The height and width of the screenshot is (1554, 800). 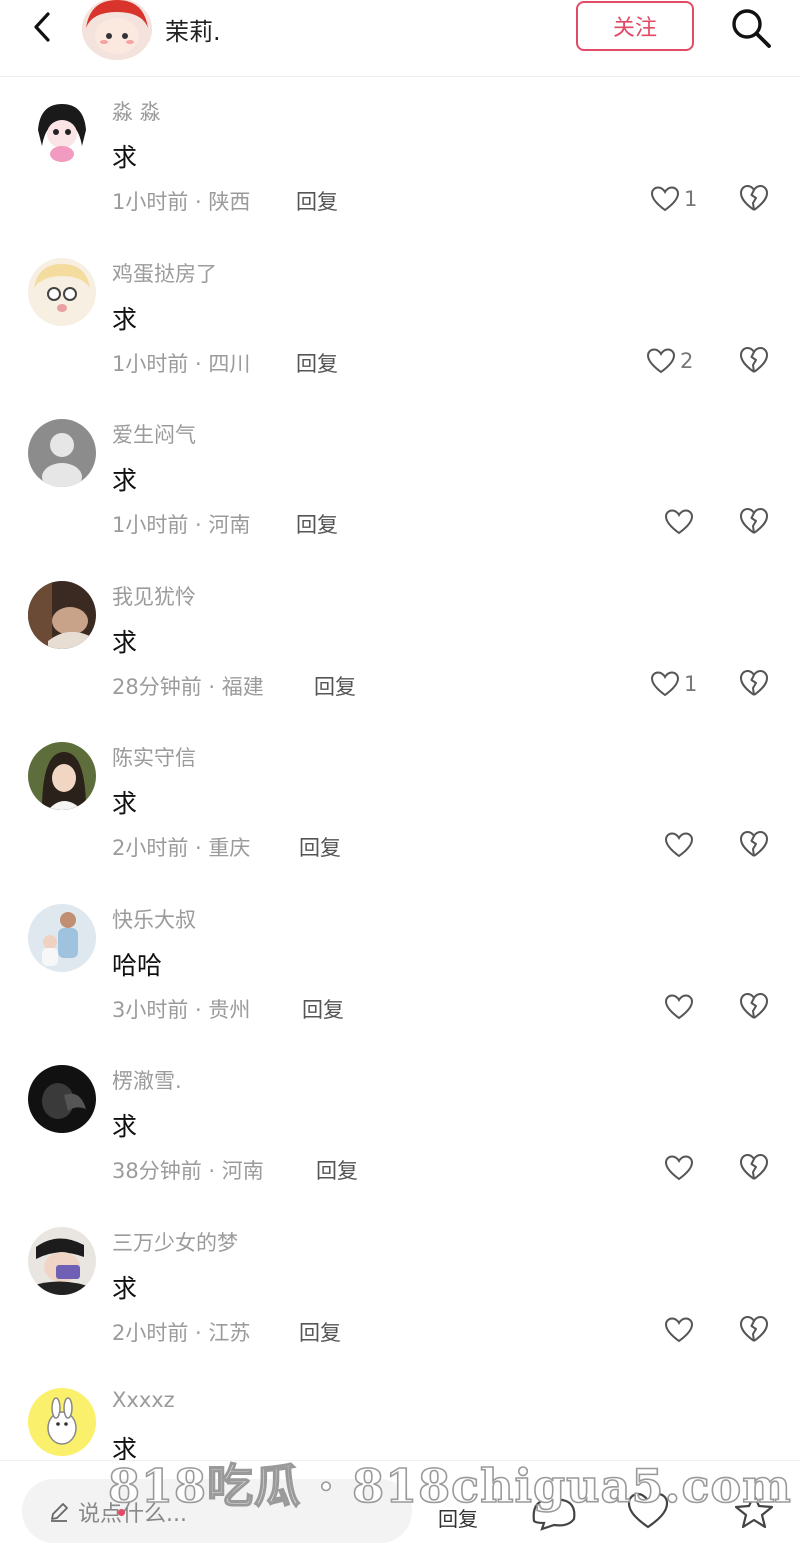 I want to click on search-icon, so click(x=751, y=28).